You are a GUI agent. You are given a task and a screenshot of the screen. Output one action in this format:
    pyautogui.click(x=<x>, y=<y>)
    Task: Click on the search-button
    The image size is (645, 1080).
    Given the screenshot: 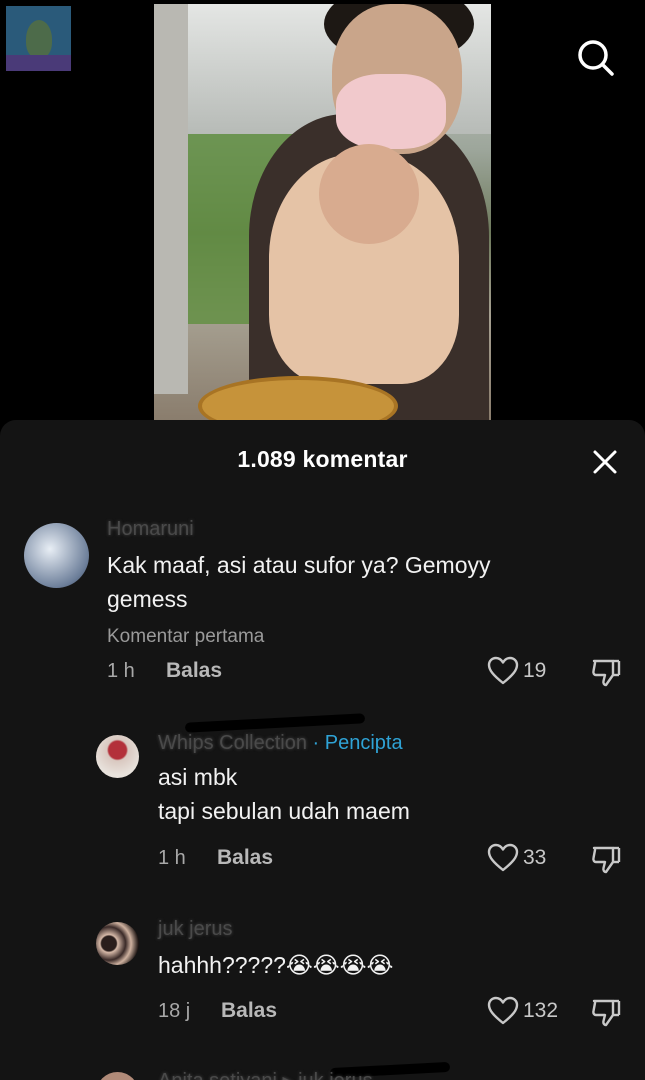 What is the action you would take?
    pyautogui.click(x=596, y=58)
    